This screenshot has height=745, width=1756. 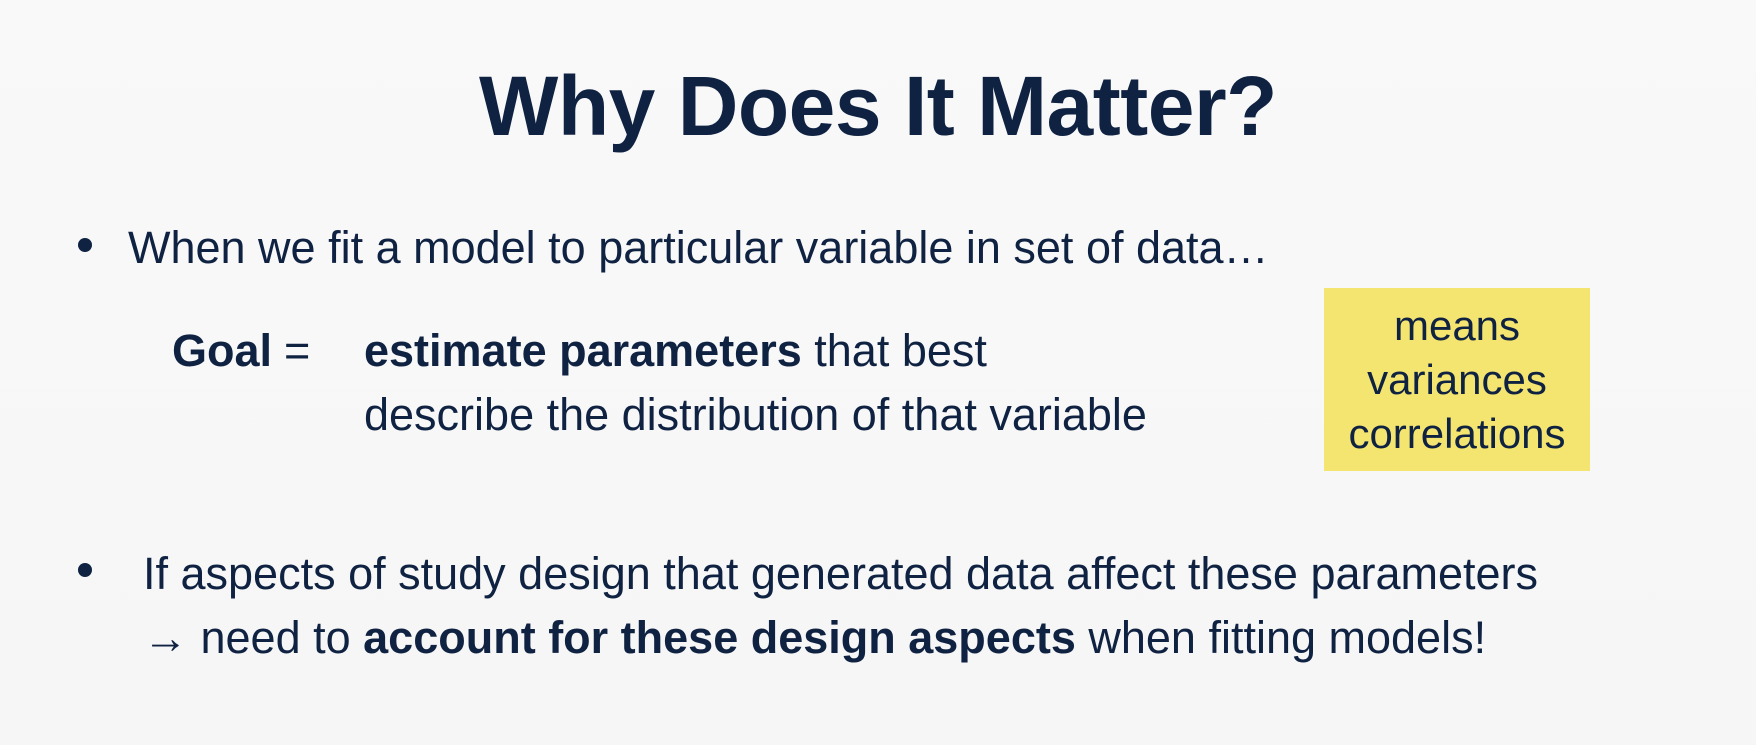 I want to click on bullet-1-dot, so click(x=85, y=245).